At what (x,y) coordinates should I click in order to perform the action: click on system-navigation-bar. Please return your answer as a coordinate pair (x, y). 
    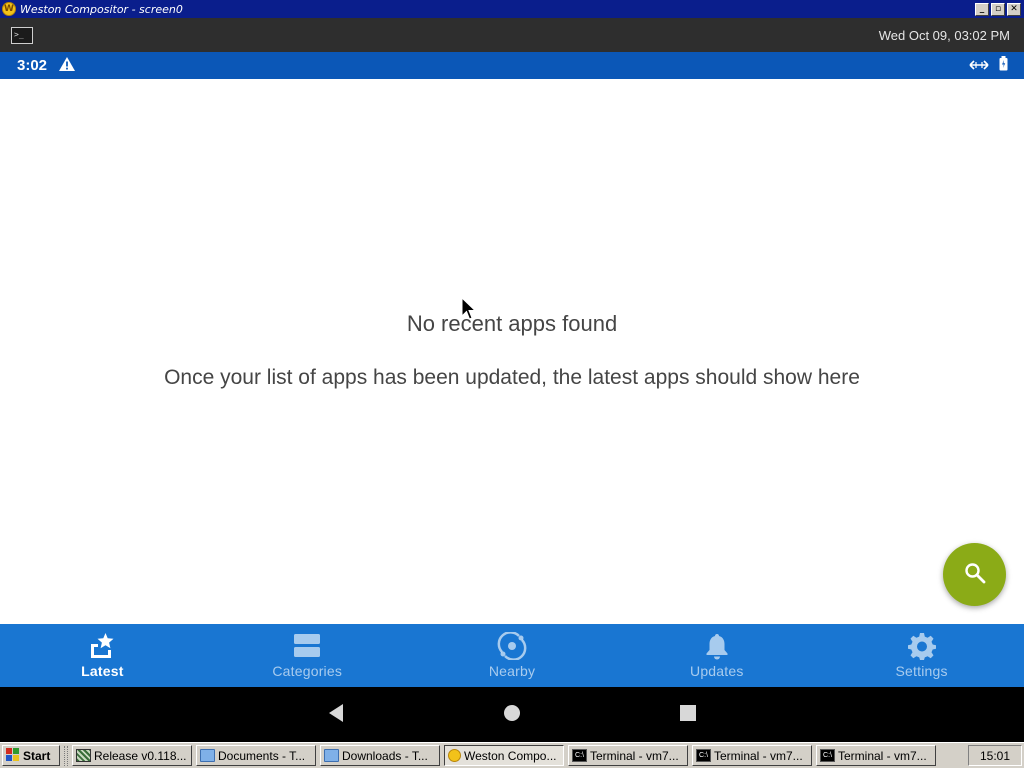
    Looking at the image, I should click on (512, 714).